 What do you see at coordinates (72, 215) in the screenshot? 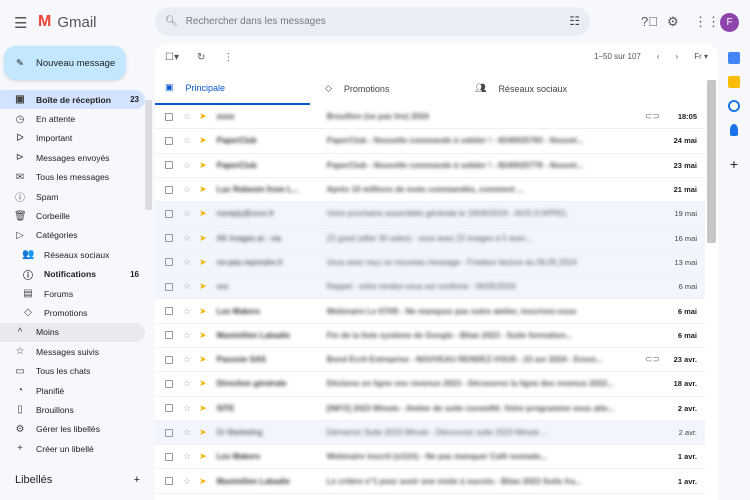
I see `sidebar-item: 🗑 Corbeille` at bounding box center [72, 215].